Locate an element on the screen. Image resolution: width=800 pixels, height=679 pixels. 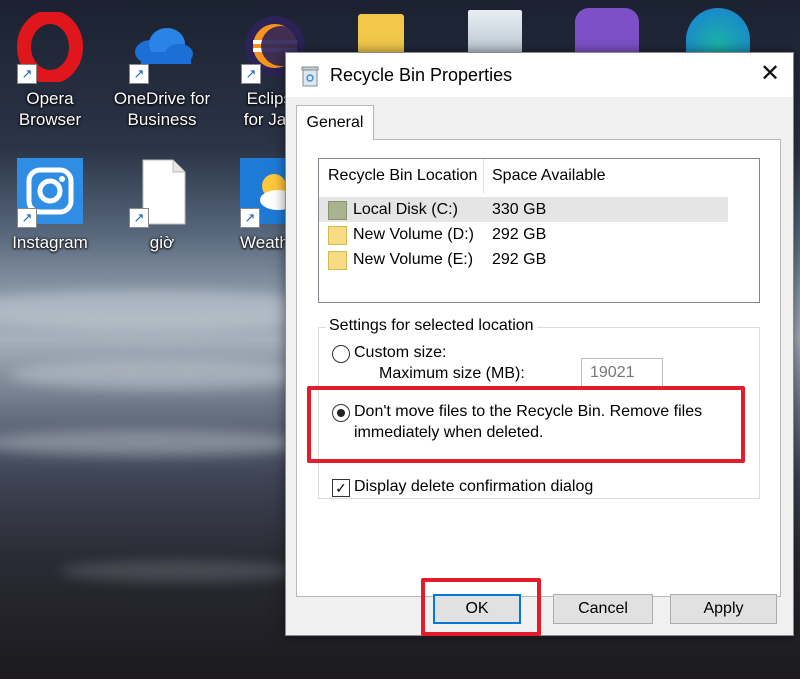
dont-move-label-line2: immediately when deleted. is located at coordinates (449, 432).